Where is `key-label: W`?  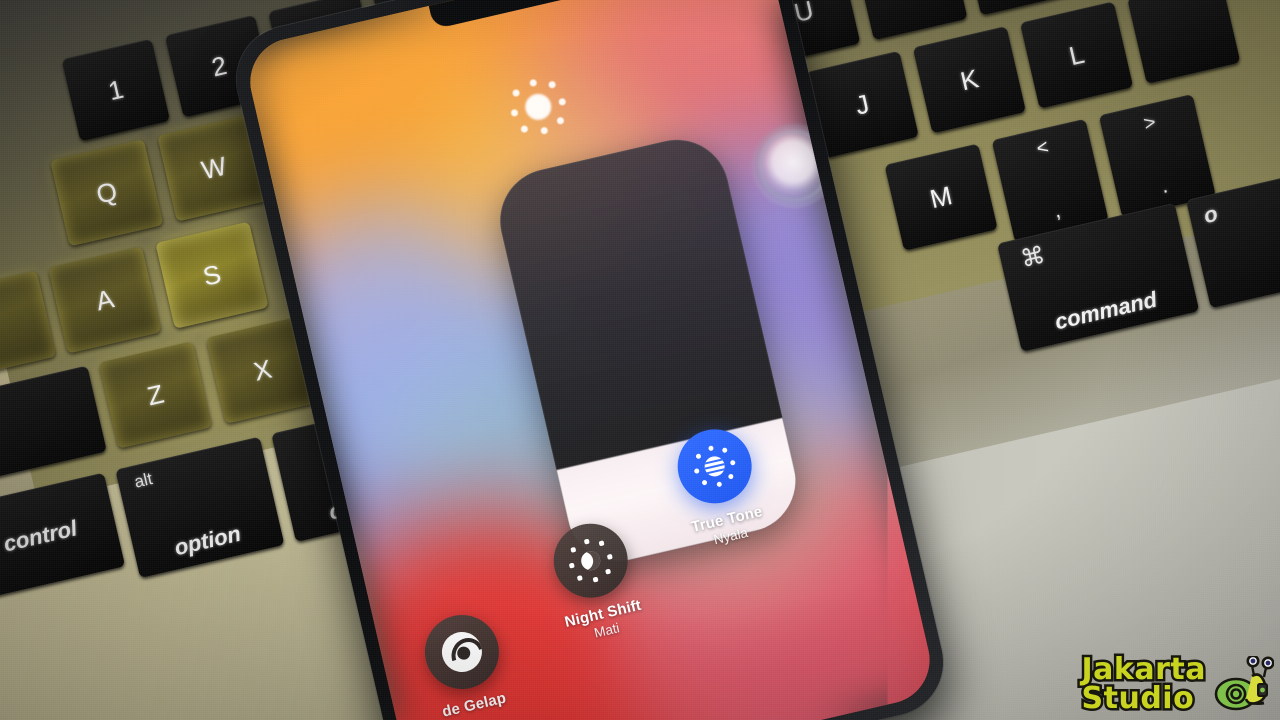
key-label: W is located at coordinates (214, 168).